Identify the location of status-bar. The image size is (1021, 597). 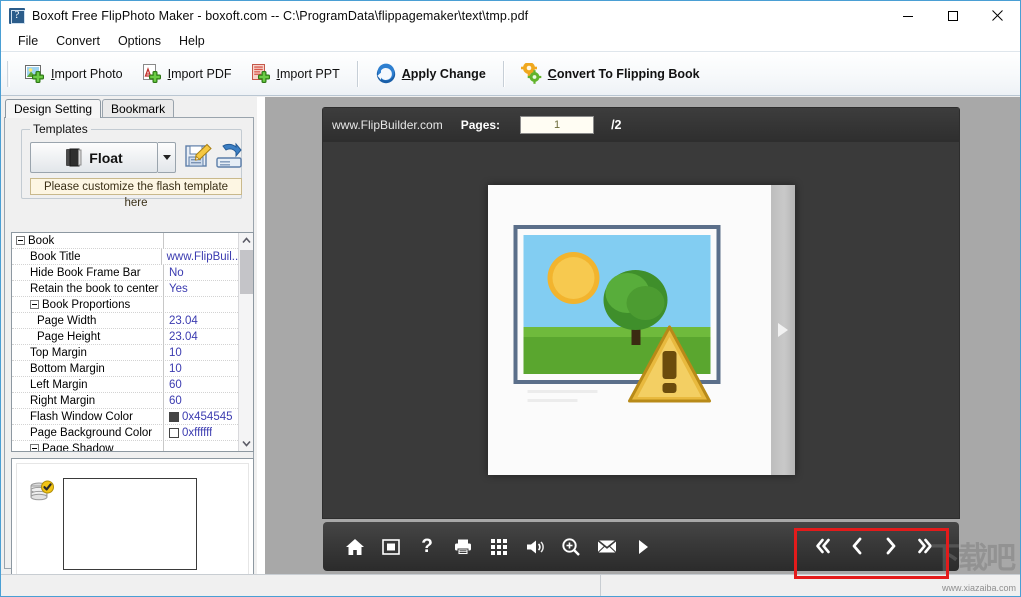
(510, 585).